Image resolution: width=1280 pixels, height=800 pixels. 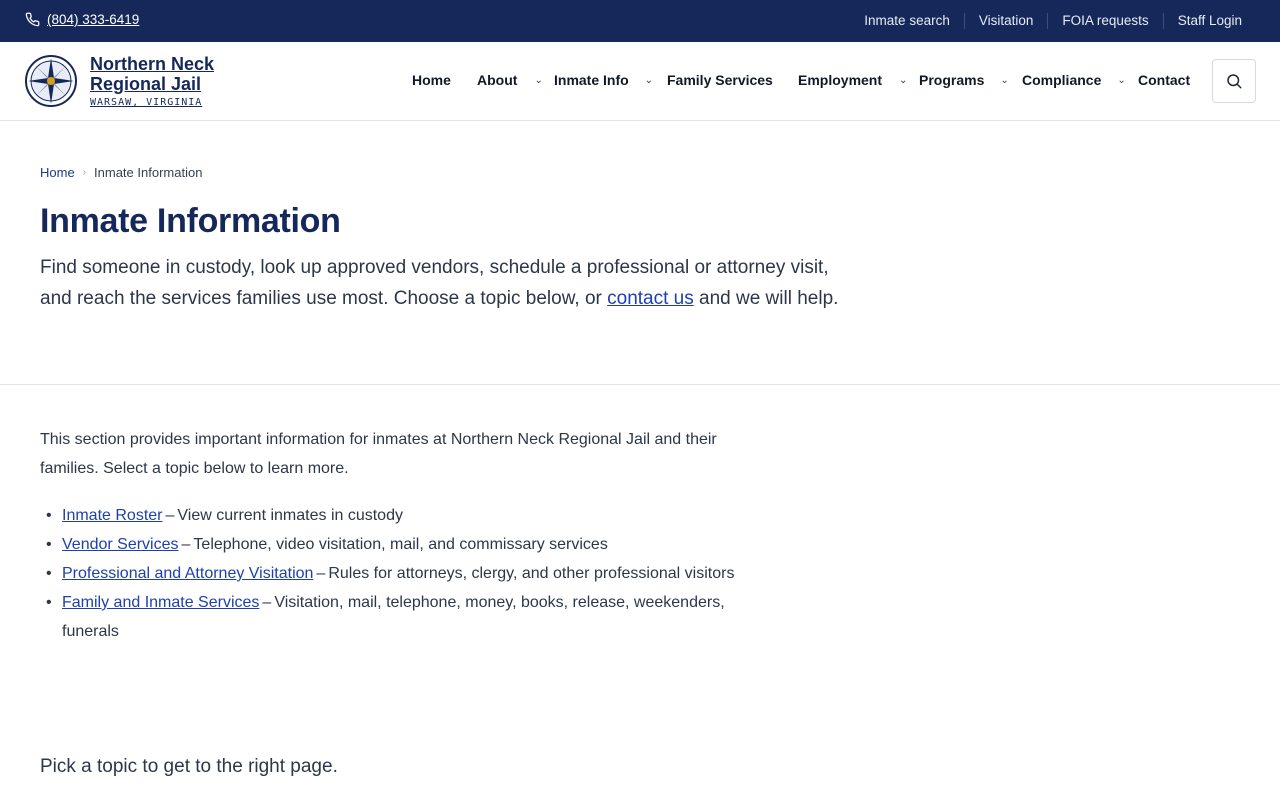 I want to click on nav-label-about: About, so click(x=497, y=80).